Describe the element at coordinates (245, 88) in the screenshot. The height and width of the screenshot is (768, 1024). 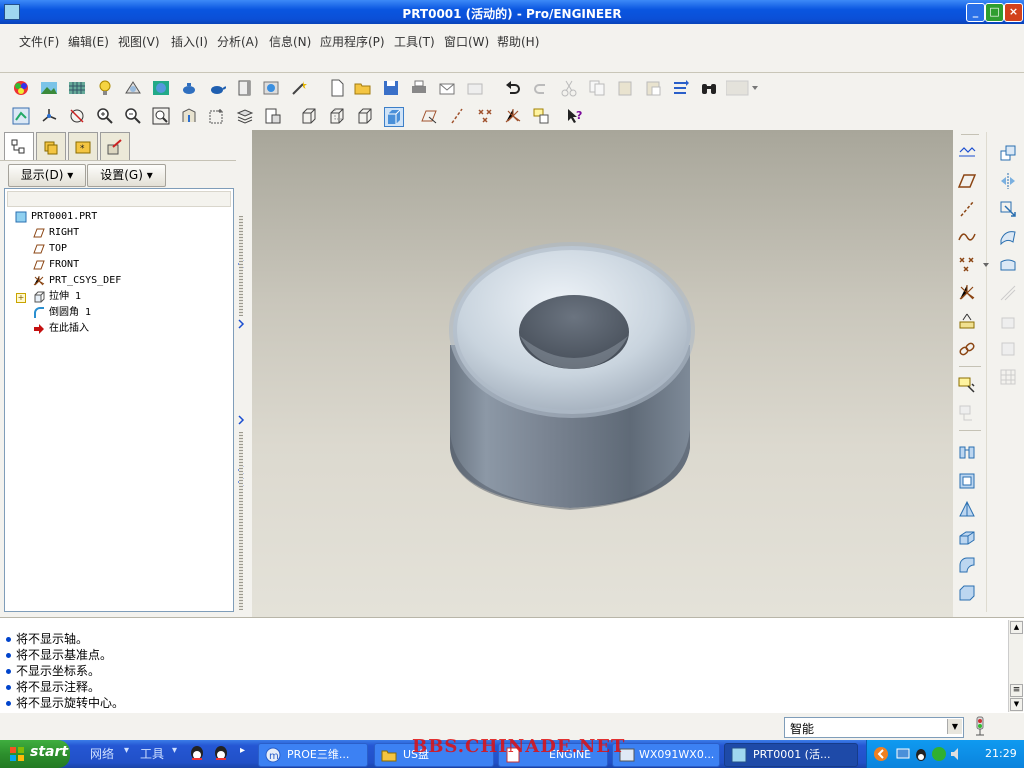
I see `decal-icon` at that location.